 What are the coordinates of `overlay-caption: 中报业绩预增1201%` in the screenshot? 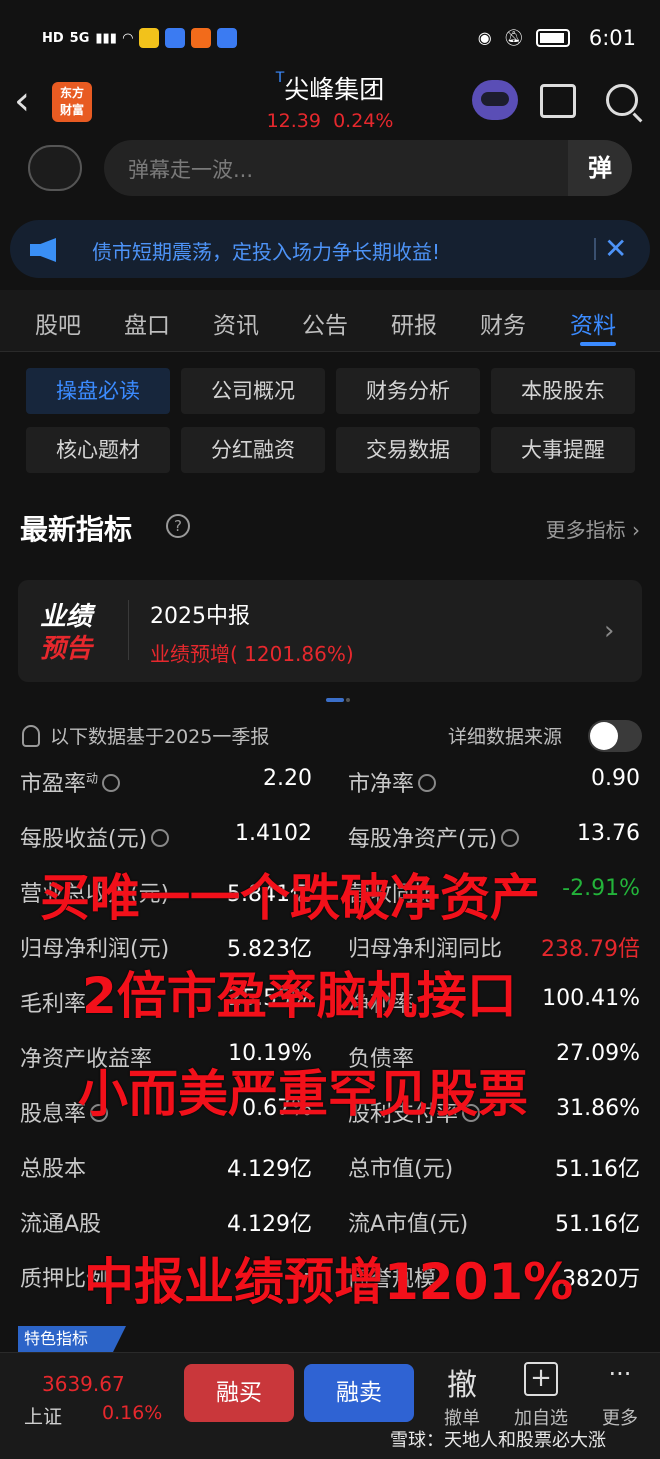 It's located at (329, 1282).